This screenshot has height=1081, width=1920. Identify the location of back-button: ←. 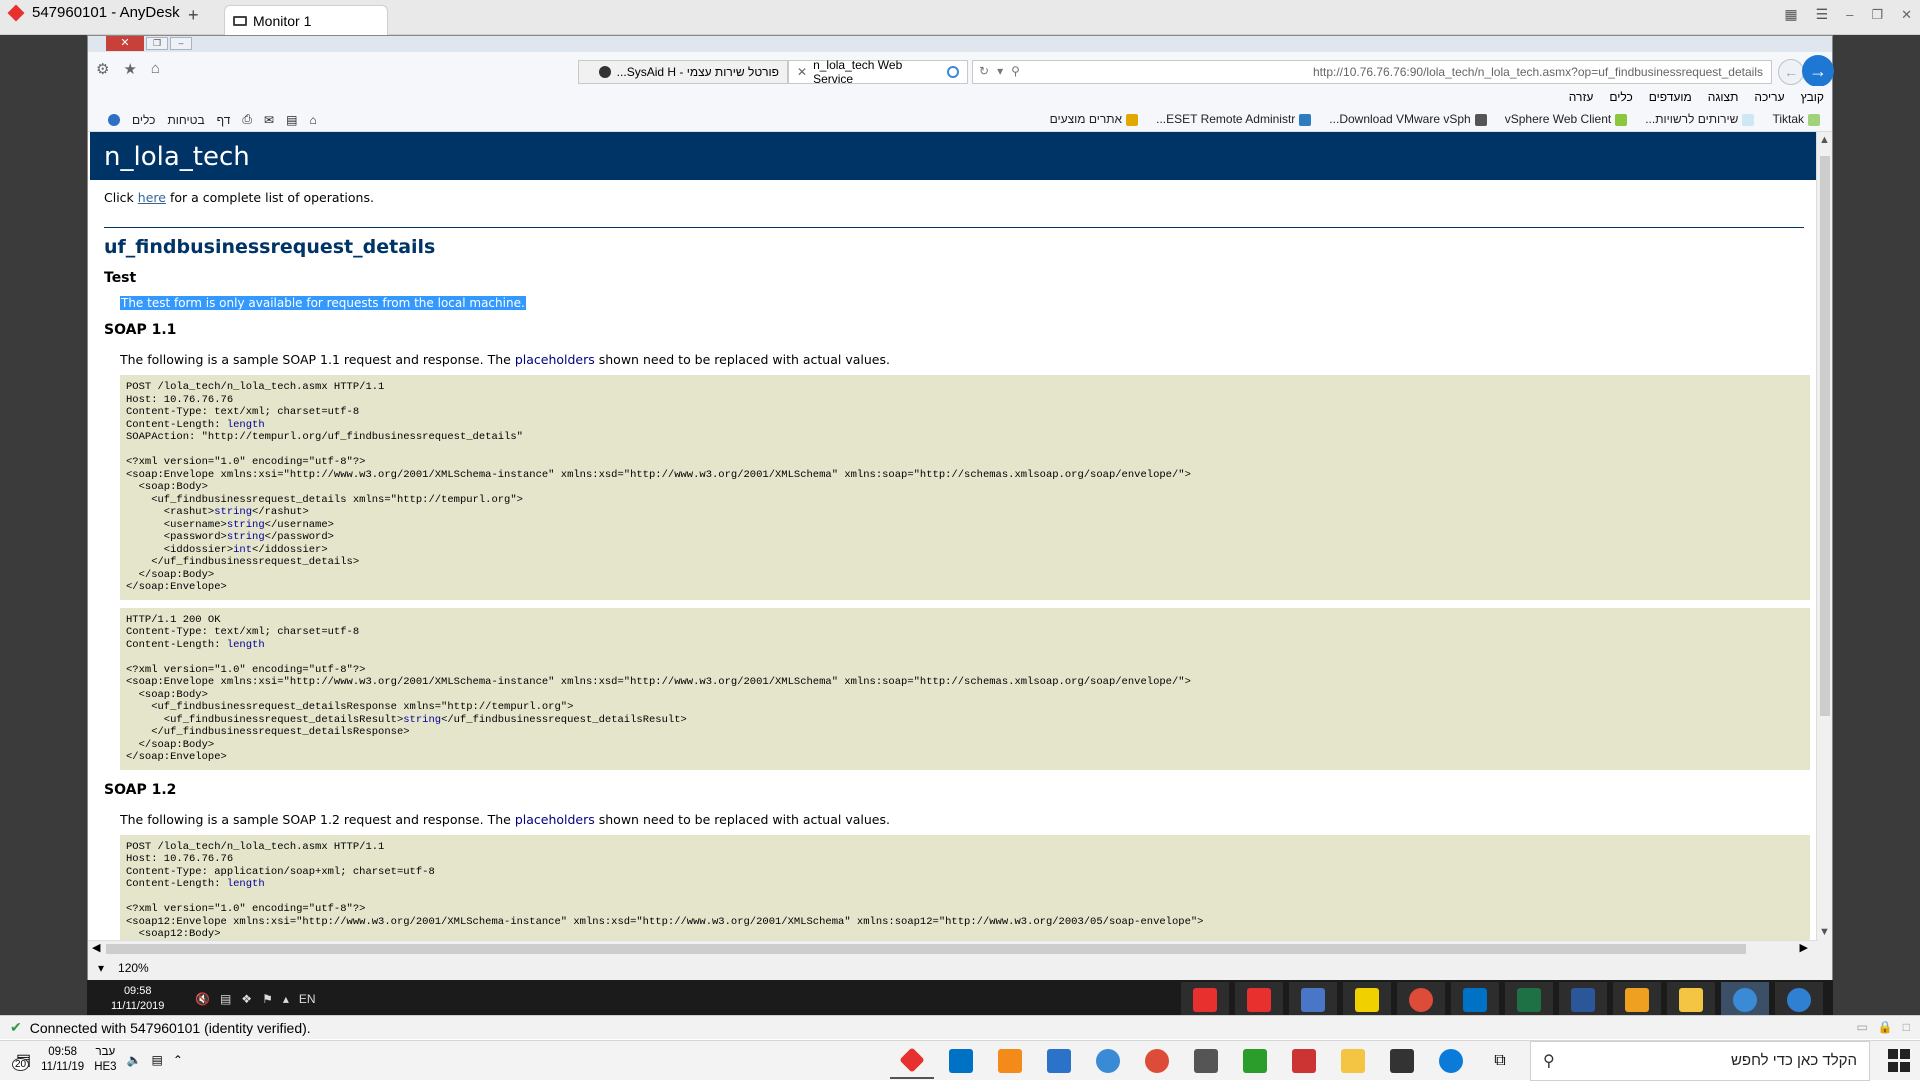
(1791, 72).